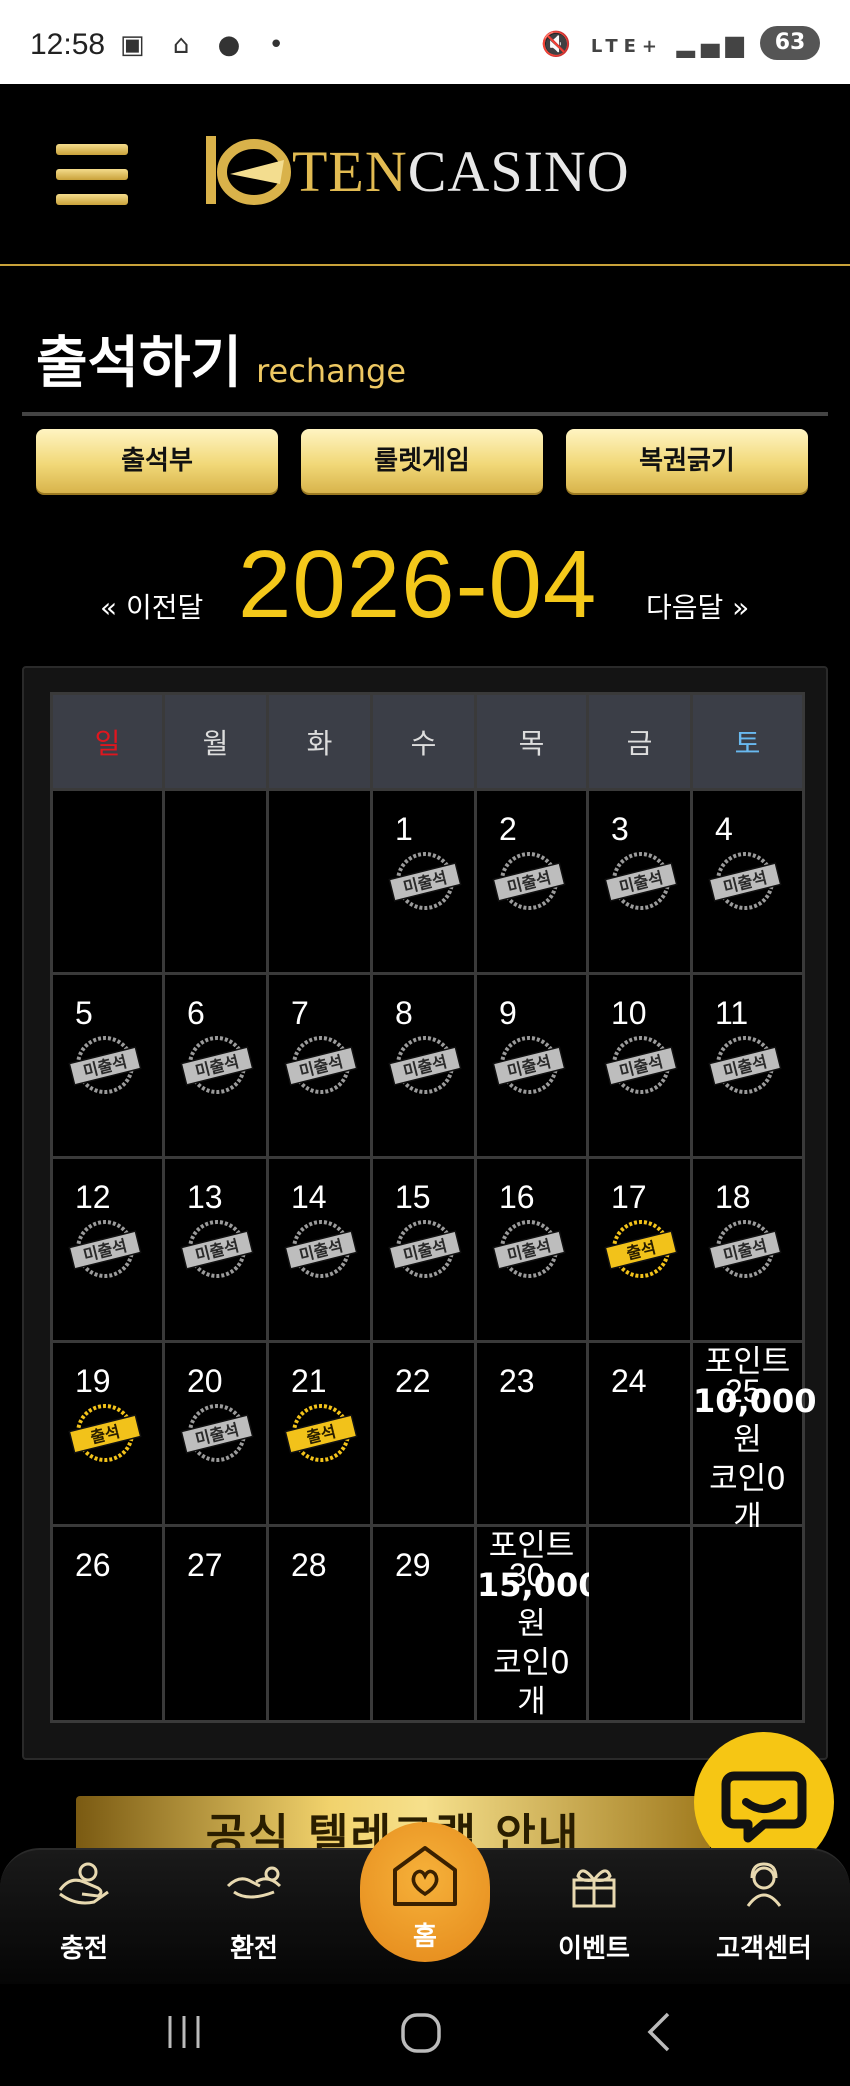  What do you see at coordinates (404, 1013) in the screenshot?
I see `day-number: 8` at bounding box center [404, 1013].